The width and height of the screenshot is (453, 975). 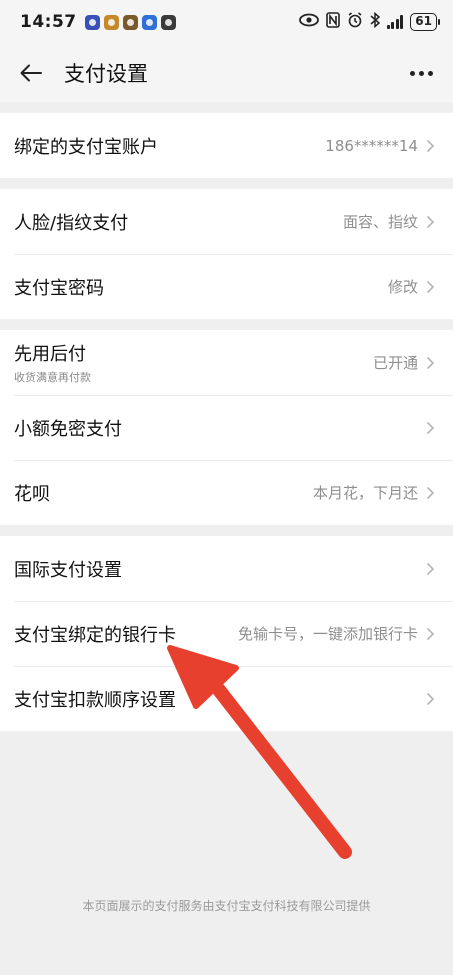 I want to click on row-value: 已开通, so click(x=395, y=363).